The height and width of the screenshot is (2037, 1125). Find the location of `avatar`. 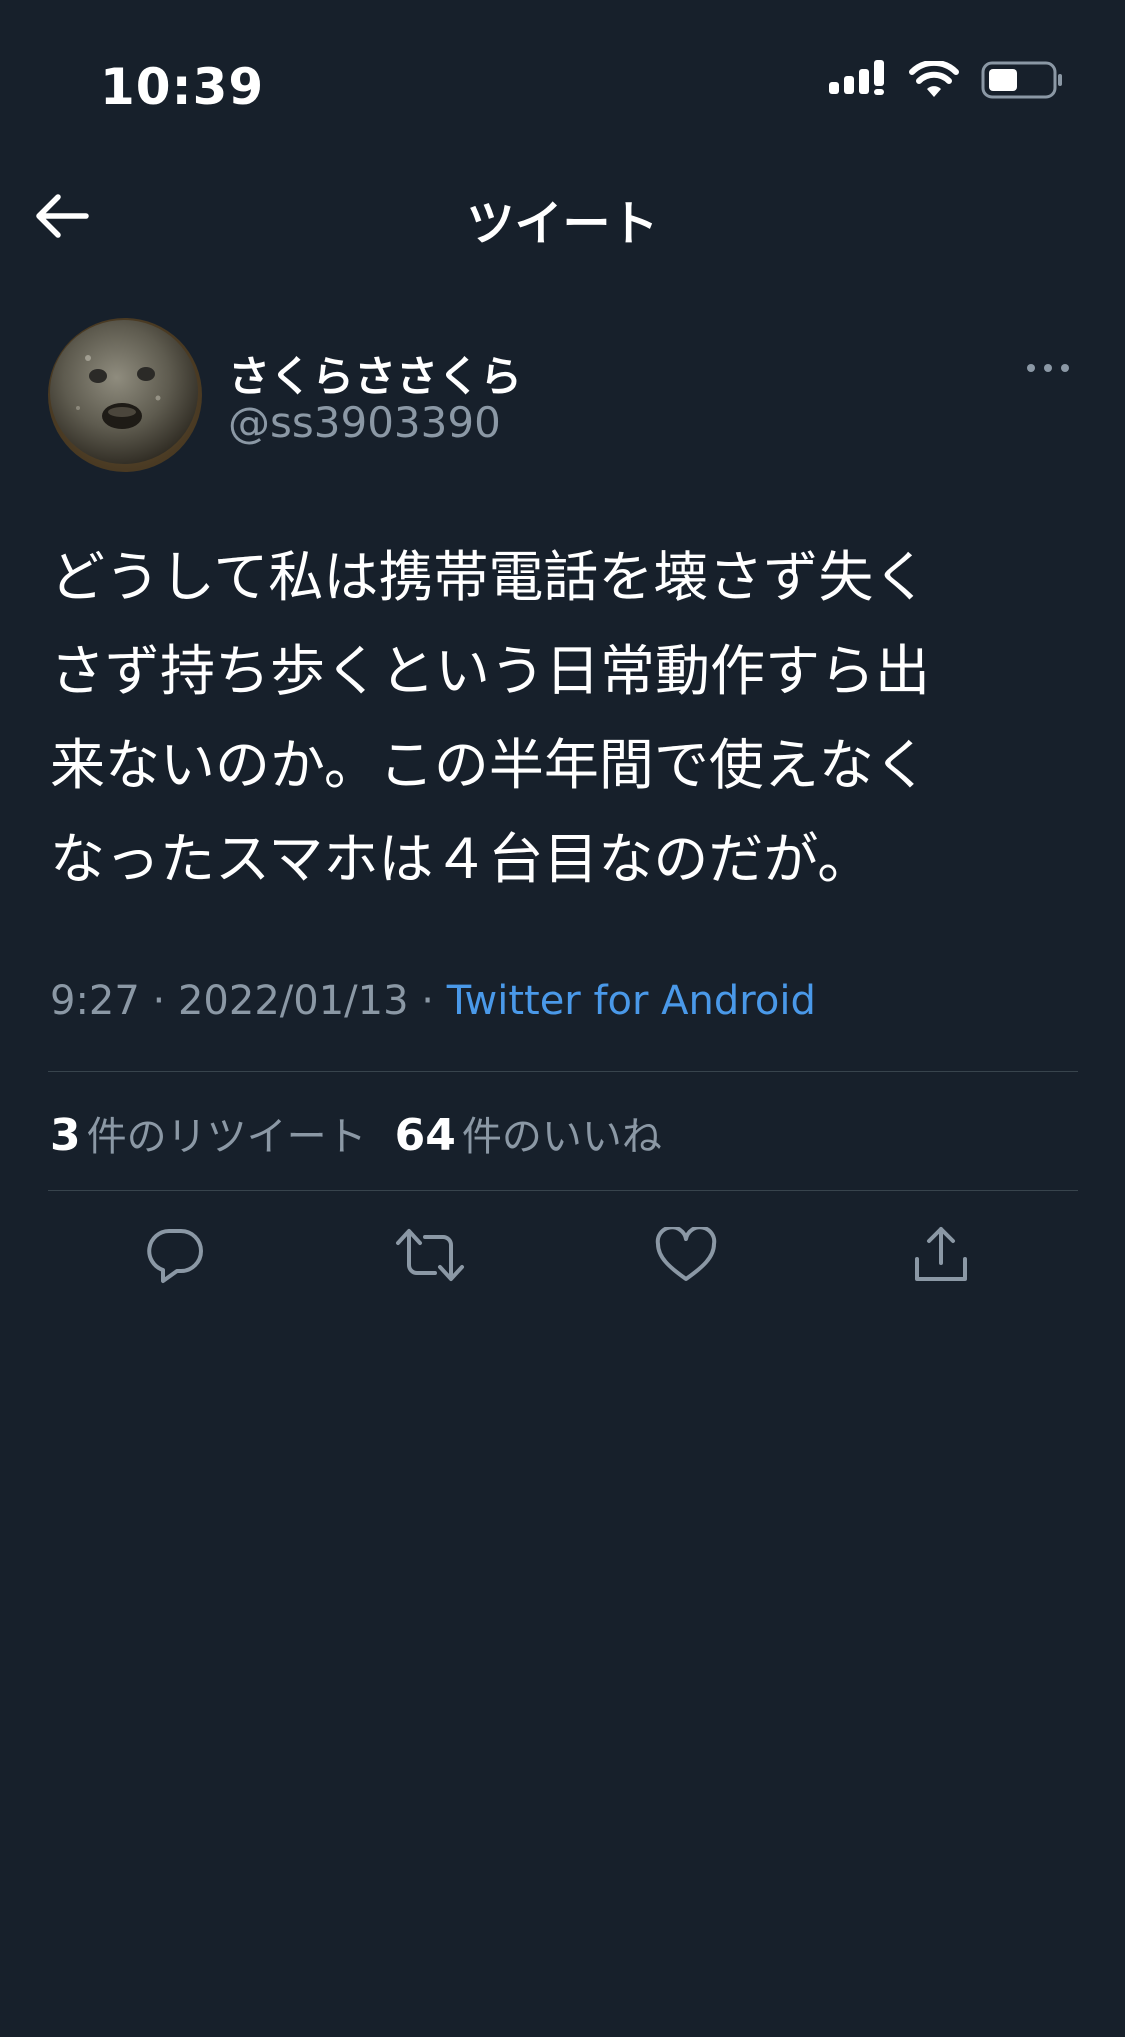

avatar is located at coordinates (125, 395).